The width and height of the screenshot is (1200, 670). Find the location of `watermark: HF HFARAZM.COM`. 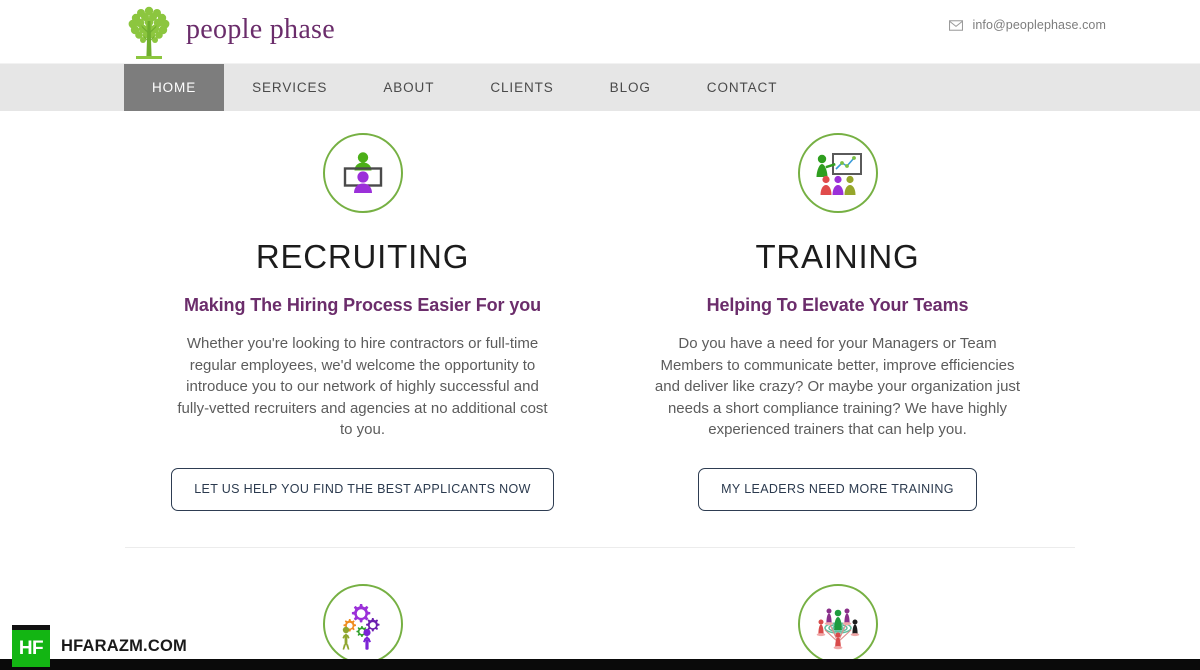

watermark: HF HFARAZM.COM is located at coordinates (99, 646).